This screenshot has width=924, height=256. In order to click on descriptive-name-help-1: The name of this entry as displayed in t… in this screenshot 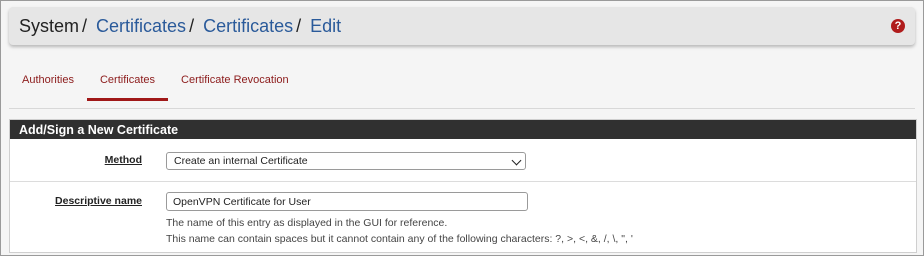, I will do `click(307, 223)`.